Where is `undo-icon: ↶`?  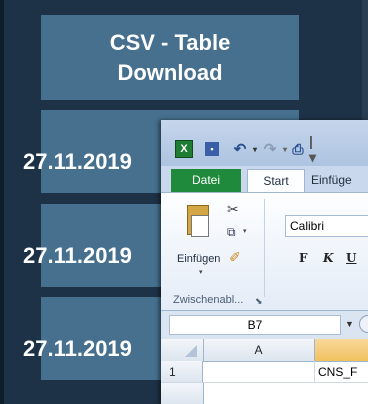
undo-icon: ↶ is located at coordinates (240, 149).